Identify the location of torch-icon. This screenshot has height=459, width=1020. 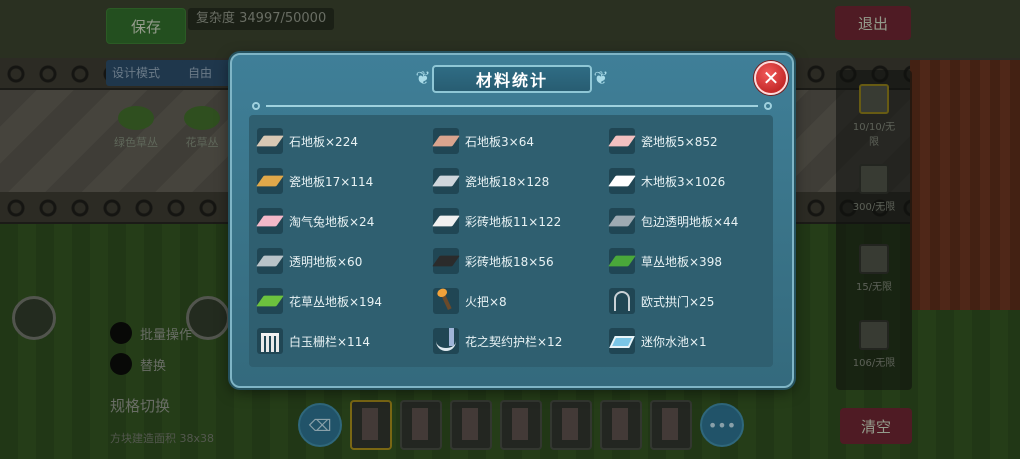
(446, 301).